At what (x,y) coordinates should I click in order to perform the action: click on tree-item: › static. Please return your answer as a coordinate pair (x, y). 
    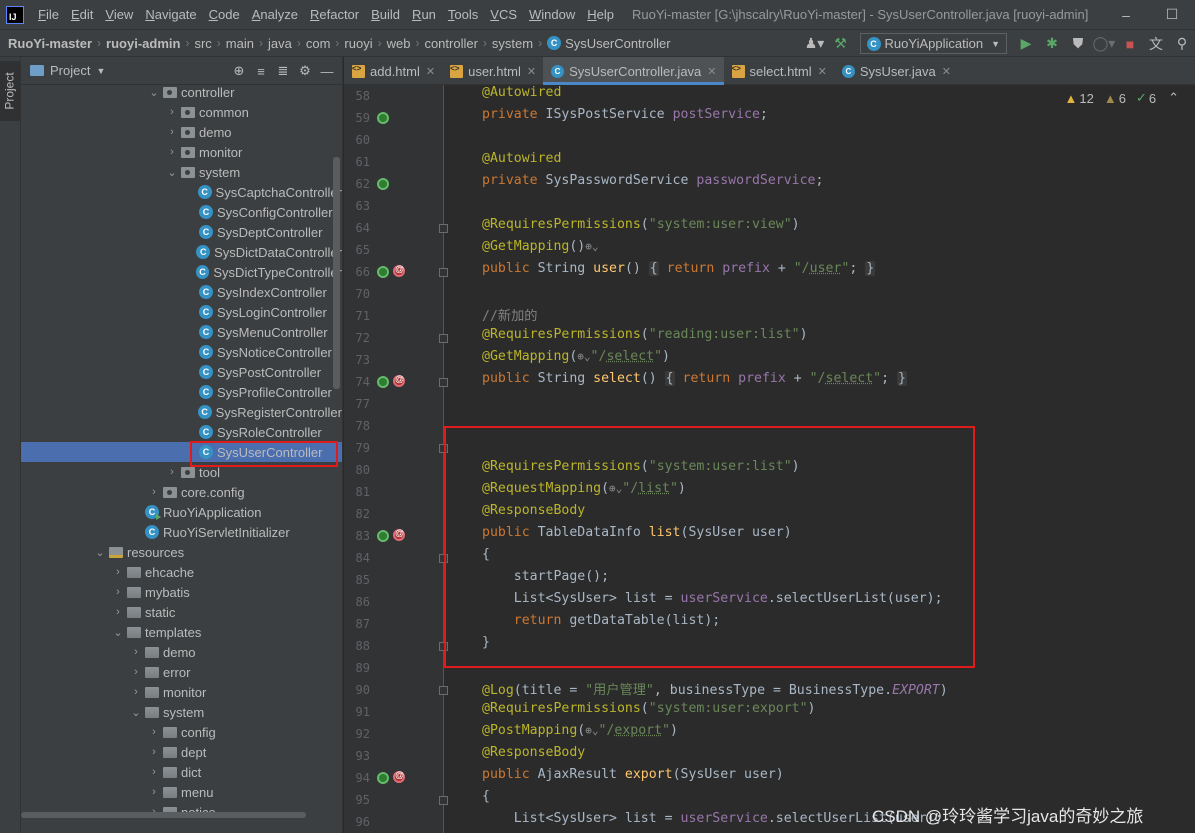
    Looking at the image, I should click on (181, 612).